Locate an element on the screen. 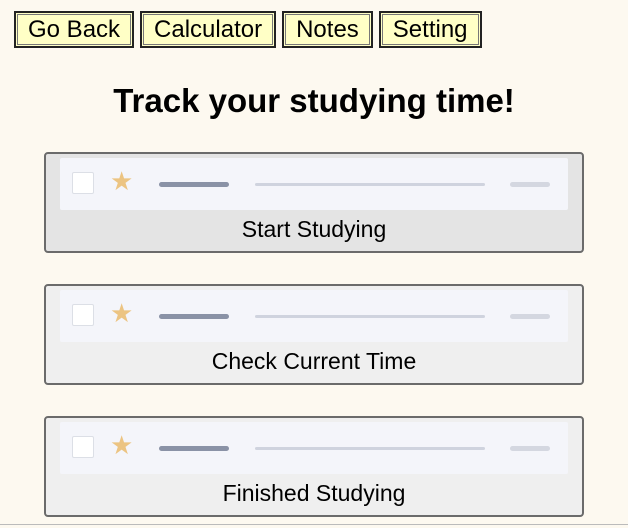 The height and width of the screenshot is (528, 628). top-nav: Go Back Calculator Notes Setting is located at coordinates (248, 29).